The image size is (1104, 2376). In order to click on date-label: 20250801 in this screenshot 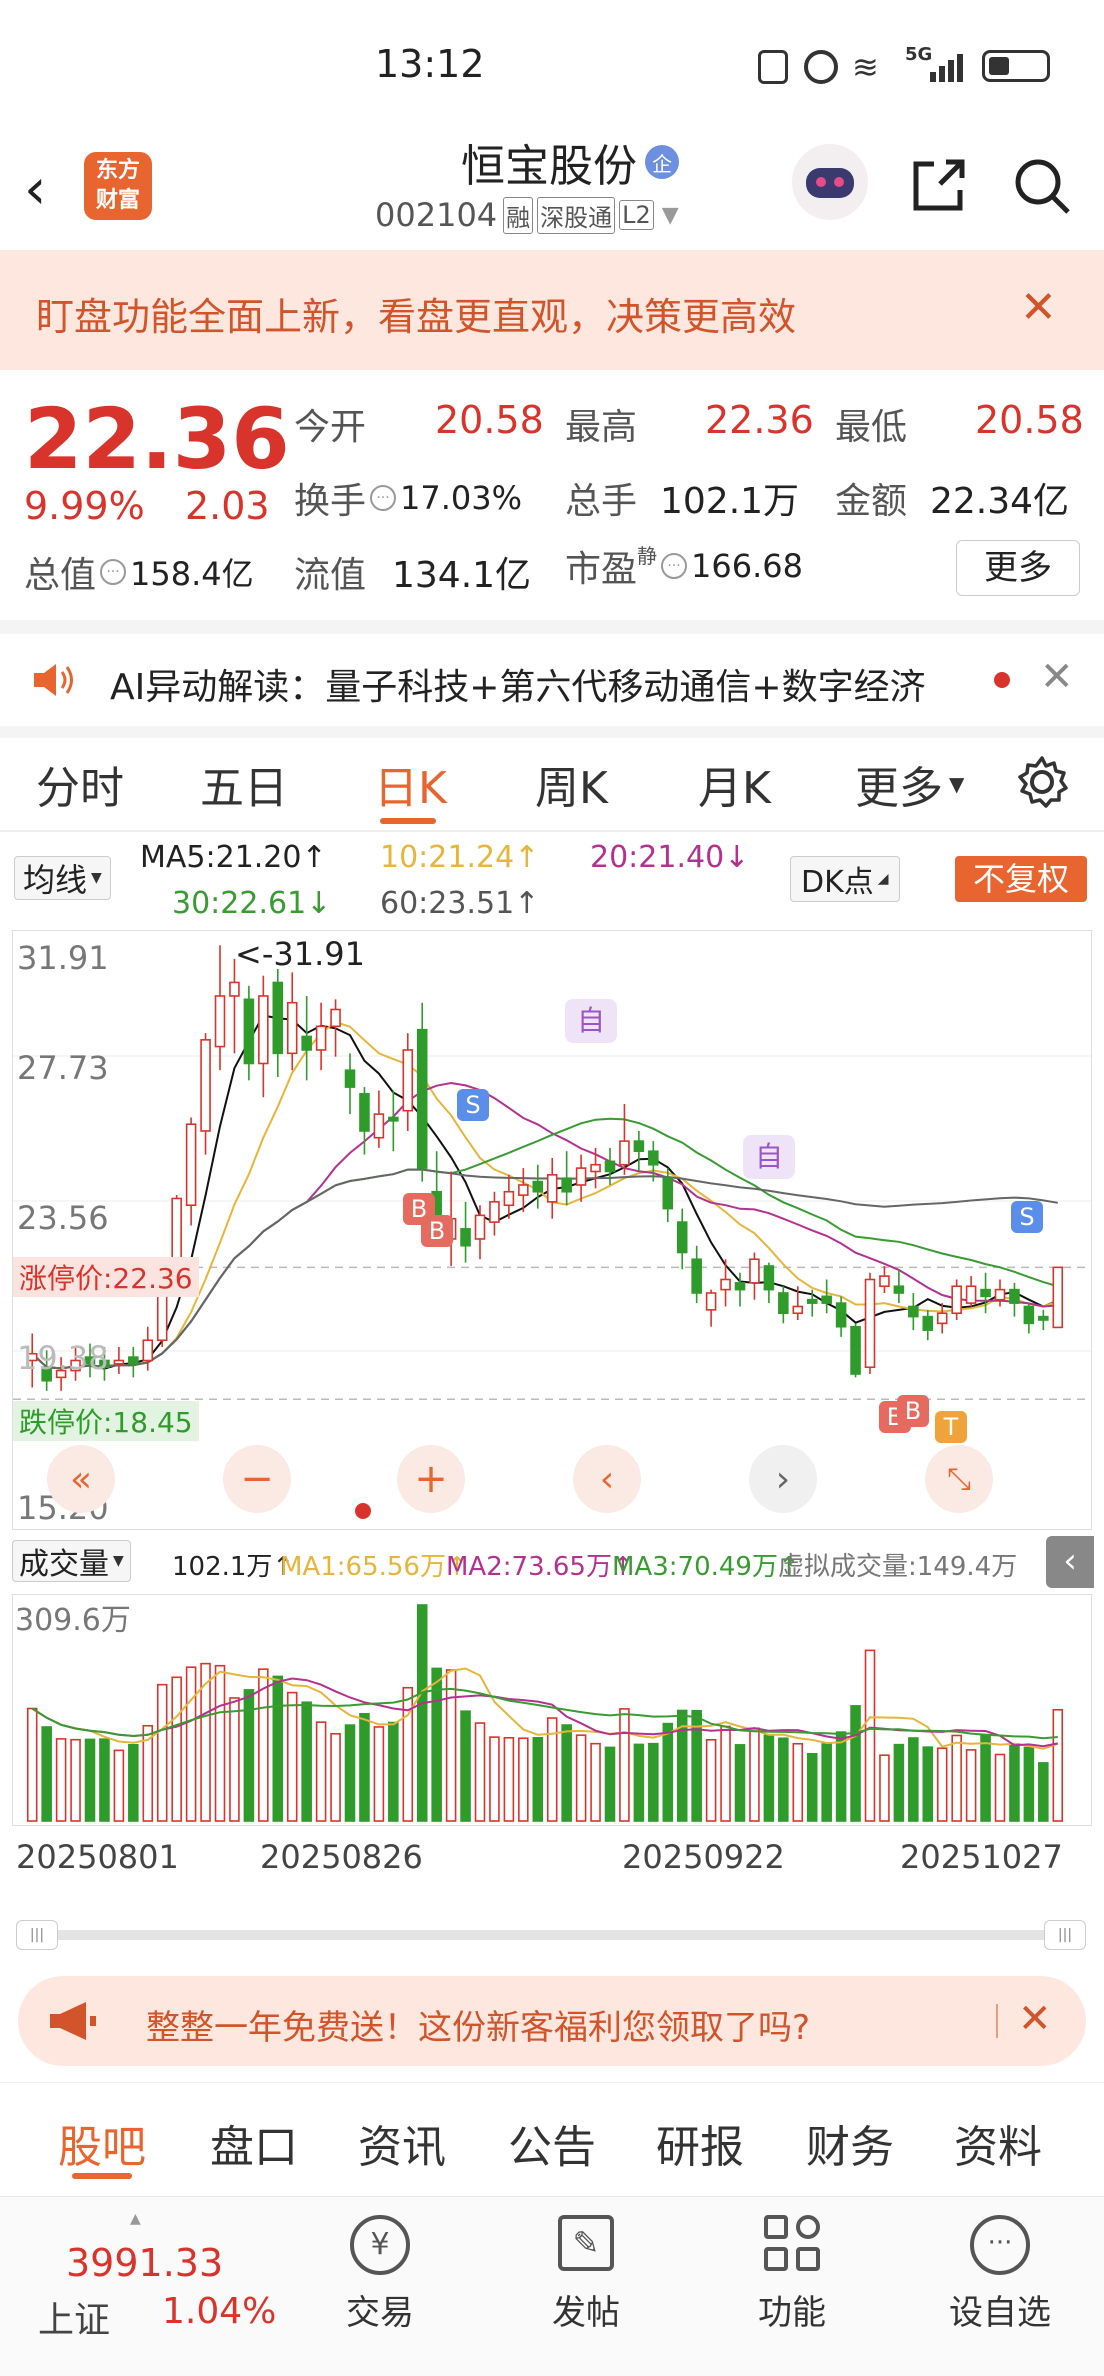, I will do `click(97, 1857)`.